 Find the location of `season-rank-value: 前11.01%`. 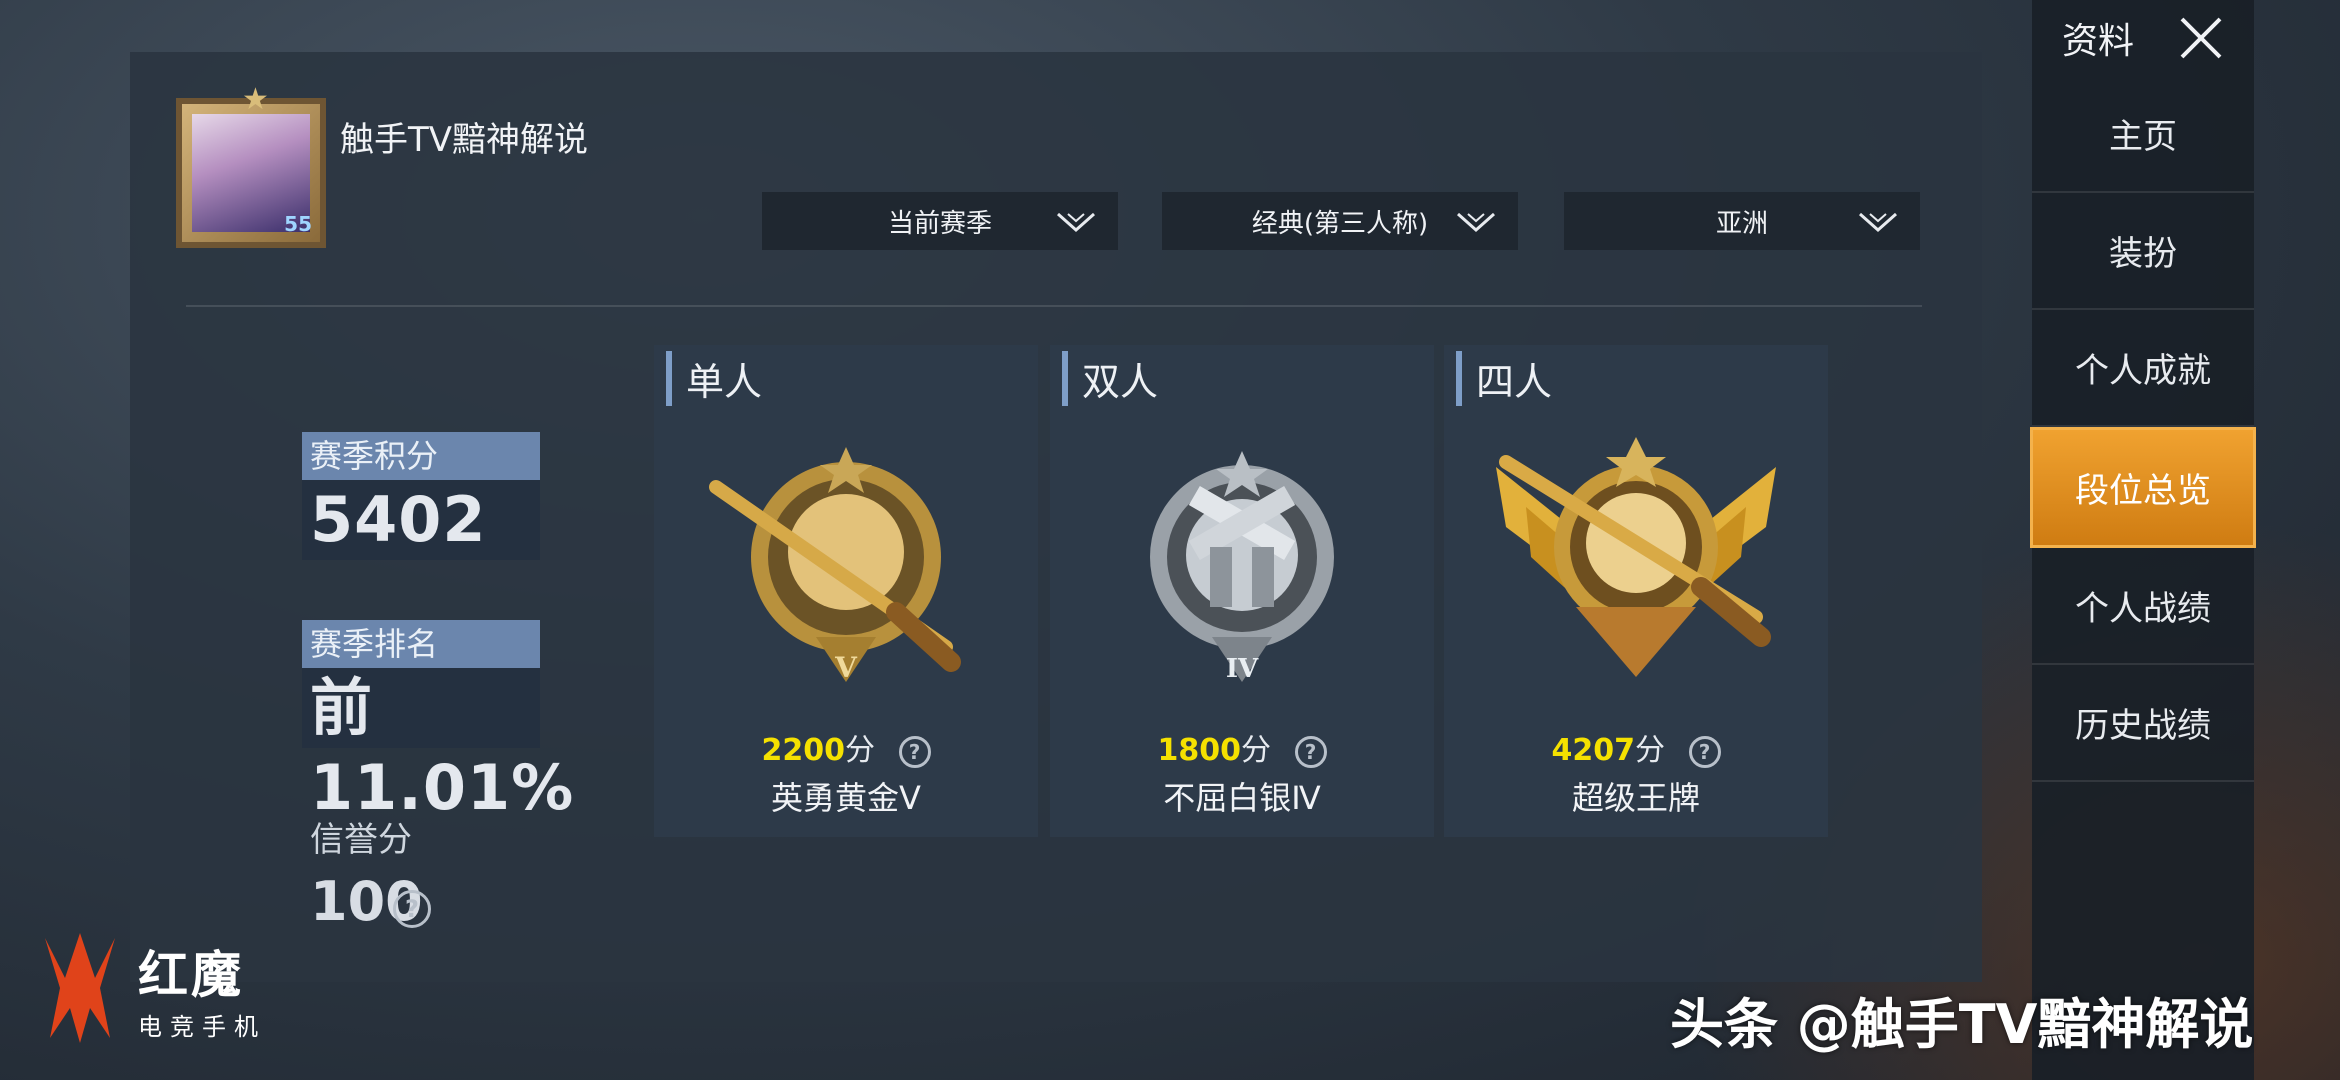

season-rank-value: 前11.01% is located at coordinates (437, 746).